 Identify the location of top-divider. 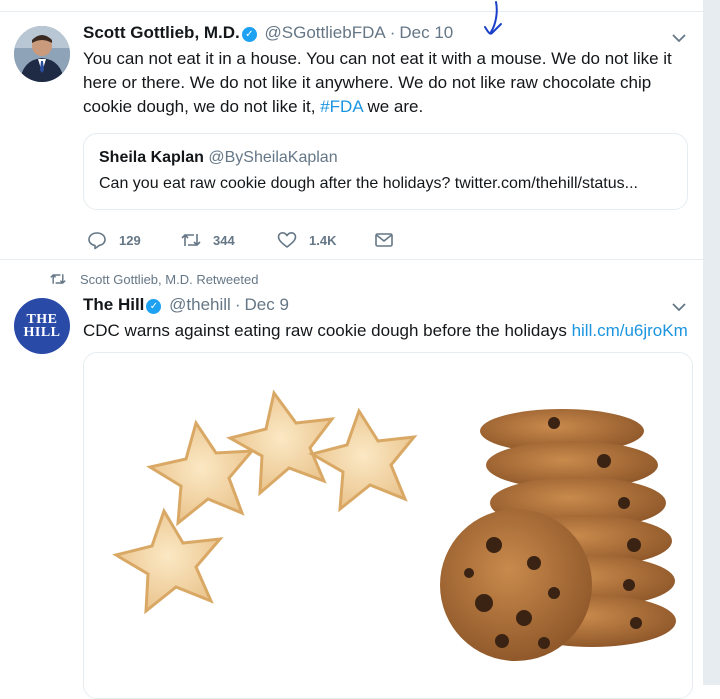
(351, 11).